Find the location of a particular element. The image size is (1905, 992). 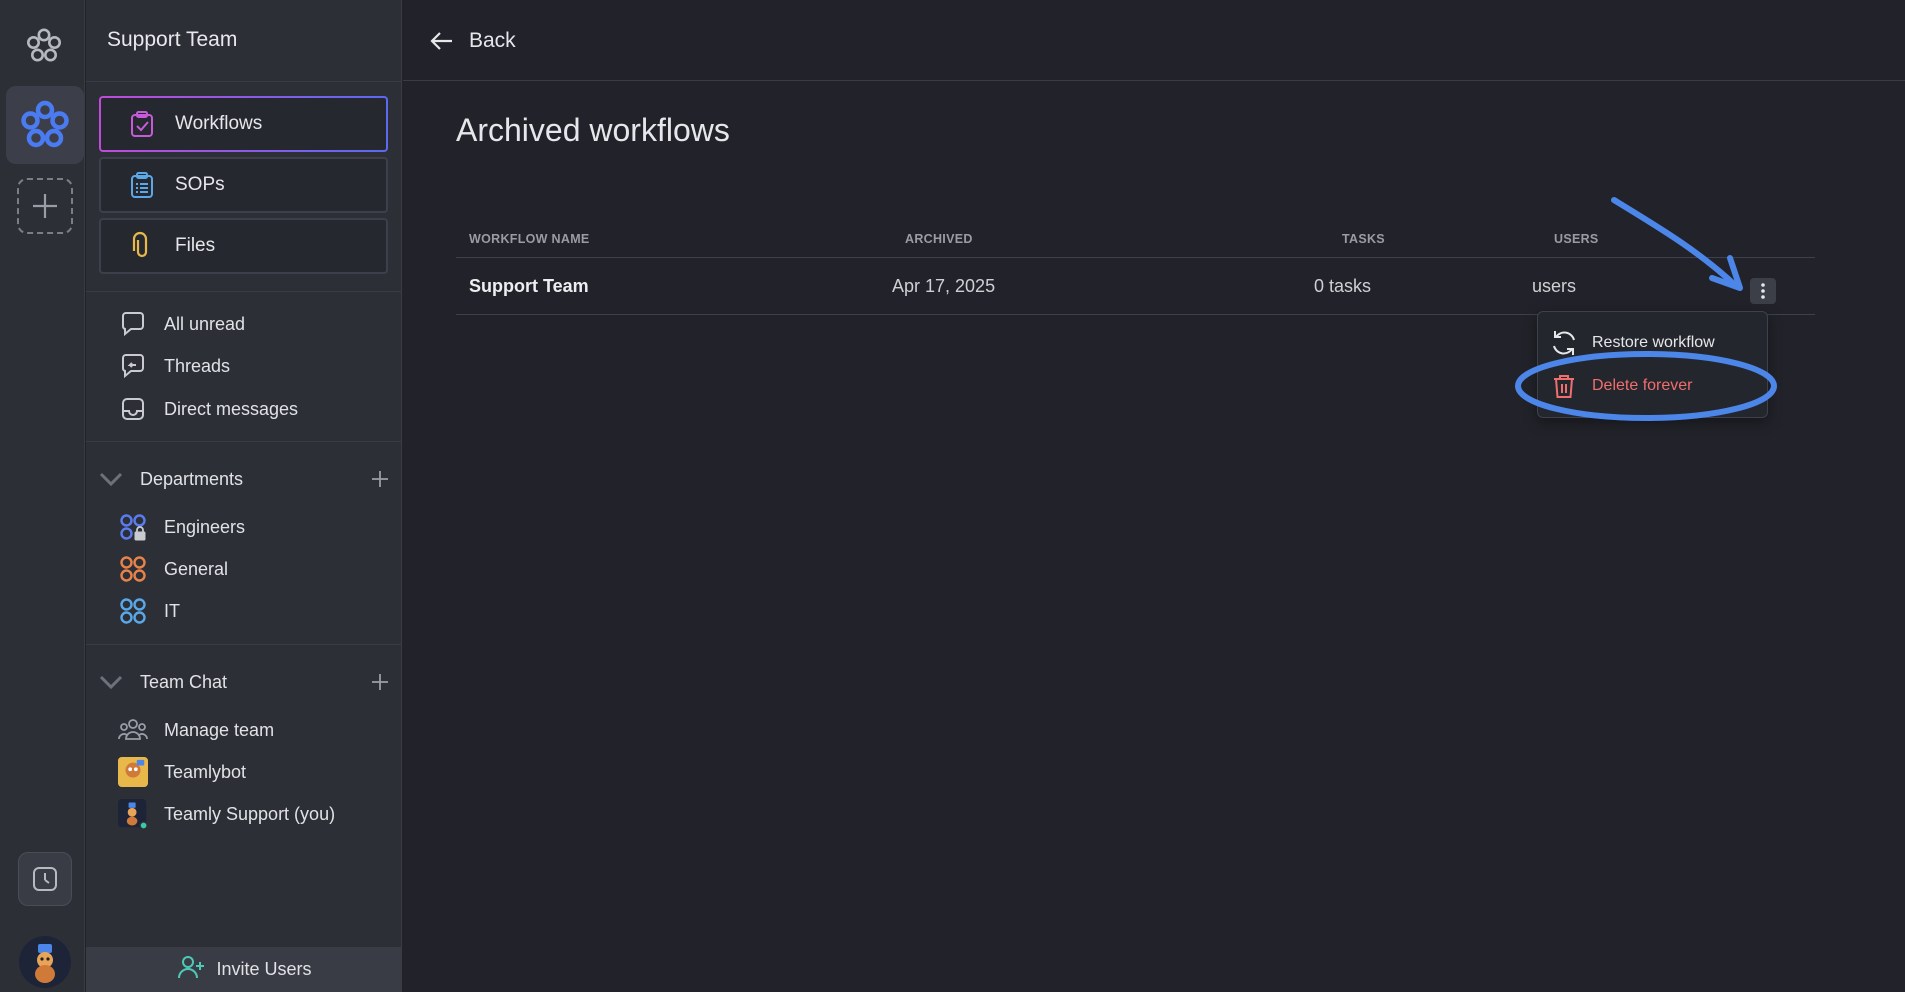

column-header-archived: ARCHIVED is located at coordinates (939, 239).